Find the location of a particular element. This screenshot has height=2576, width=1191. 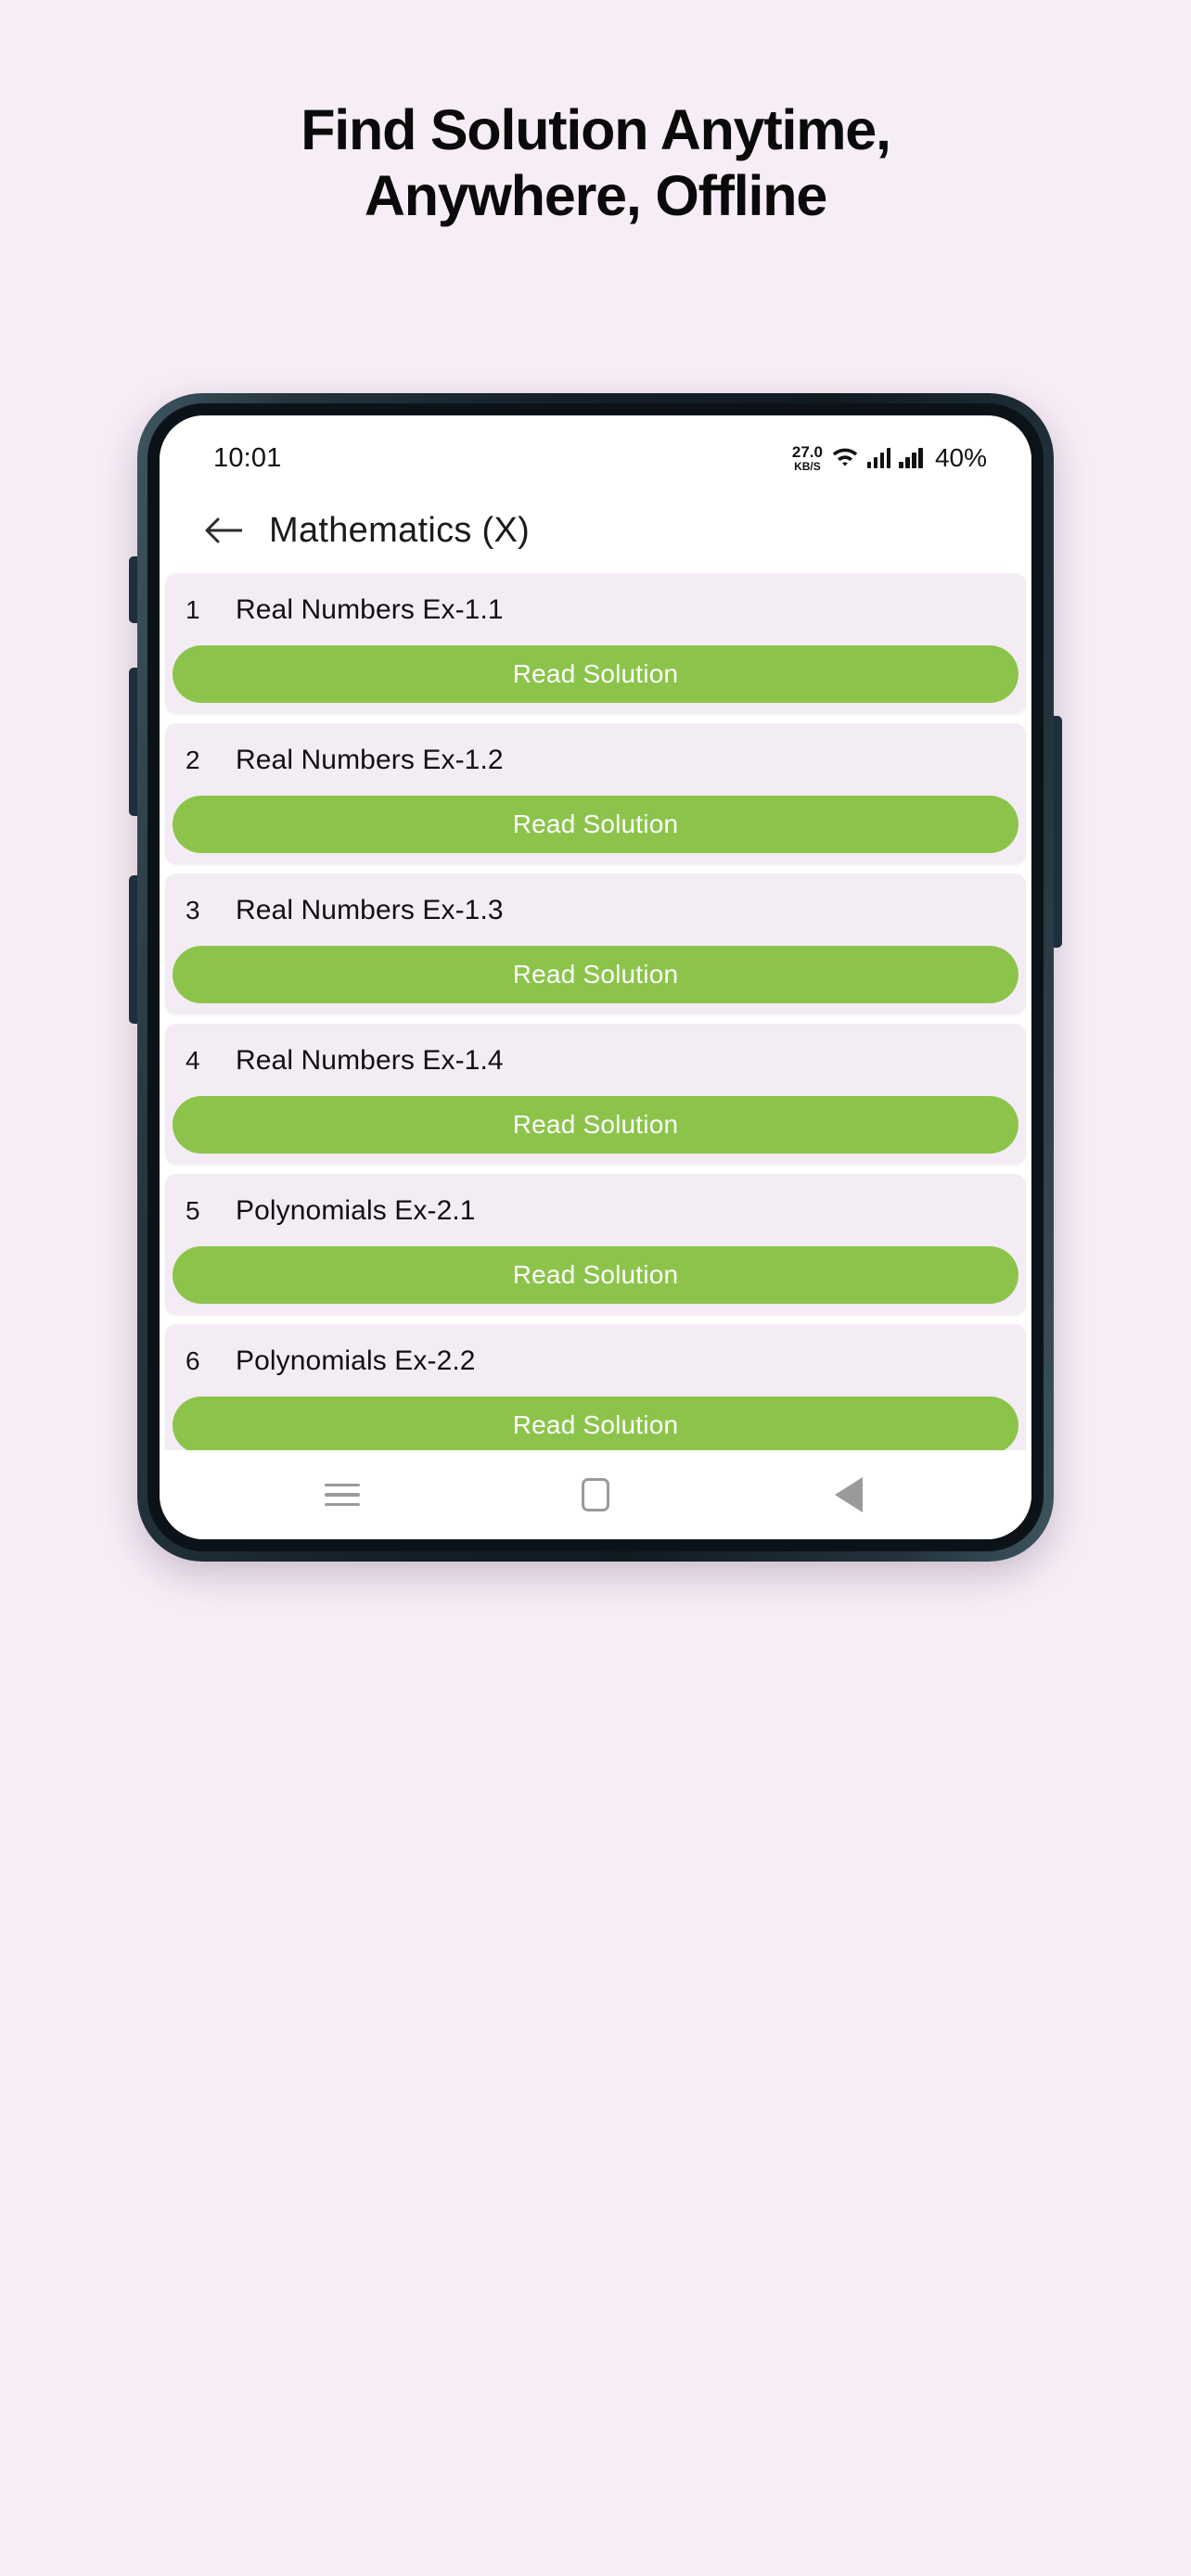

list-item: 2 Real Numbers Ex-1.2 Read Solution is located at coordinates (595, 793).